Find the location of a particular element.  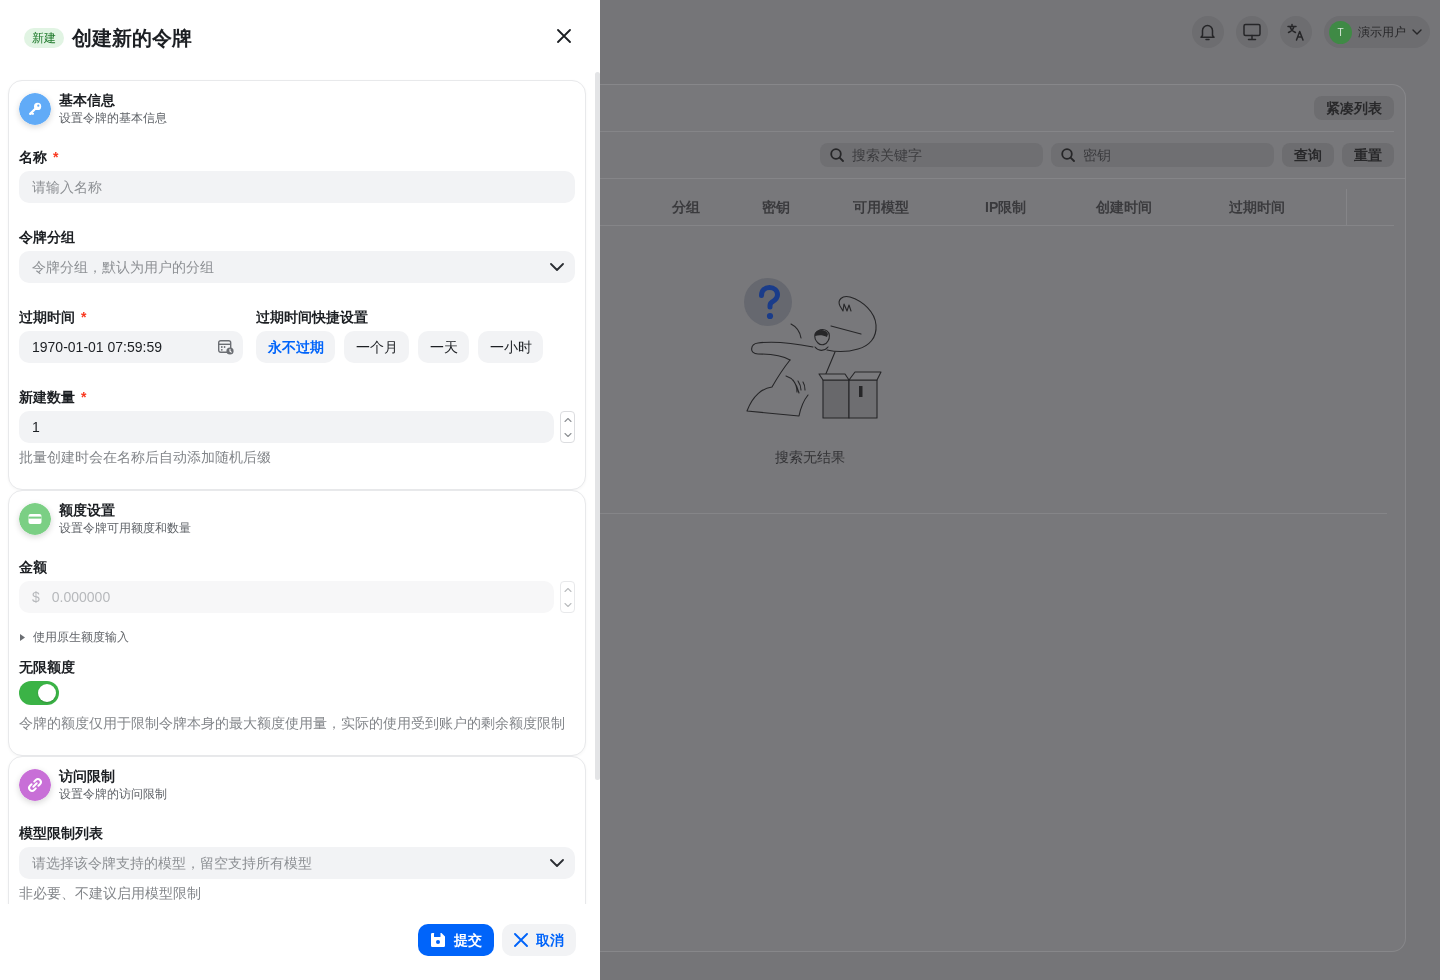

bell-icon is located at coordinates (1208, 32).